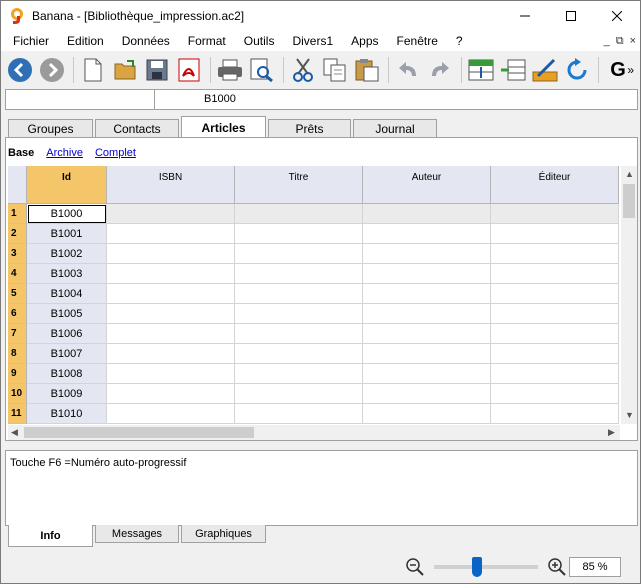  What do you see at coordinates (427, 185) in the screenshot?
I see `column-header-auteur: Auteur` at bounding box center [427, 185].